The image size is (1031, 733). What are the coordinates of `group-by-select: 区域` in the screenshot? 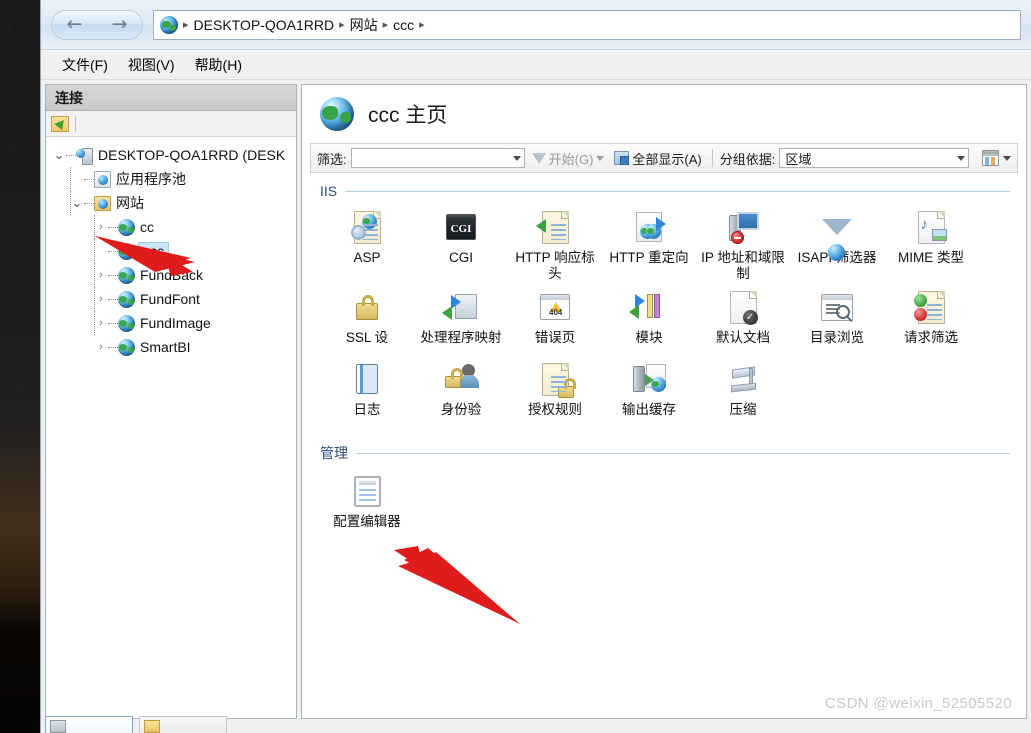 It's located at (874, 158).